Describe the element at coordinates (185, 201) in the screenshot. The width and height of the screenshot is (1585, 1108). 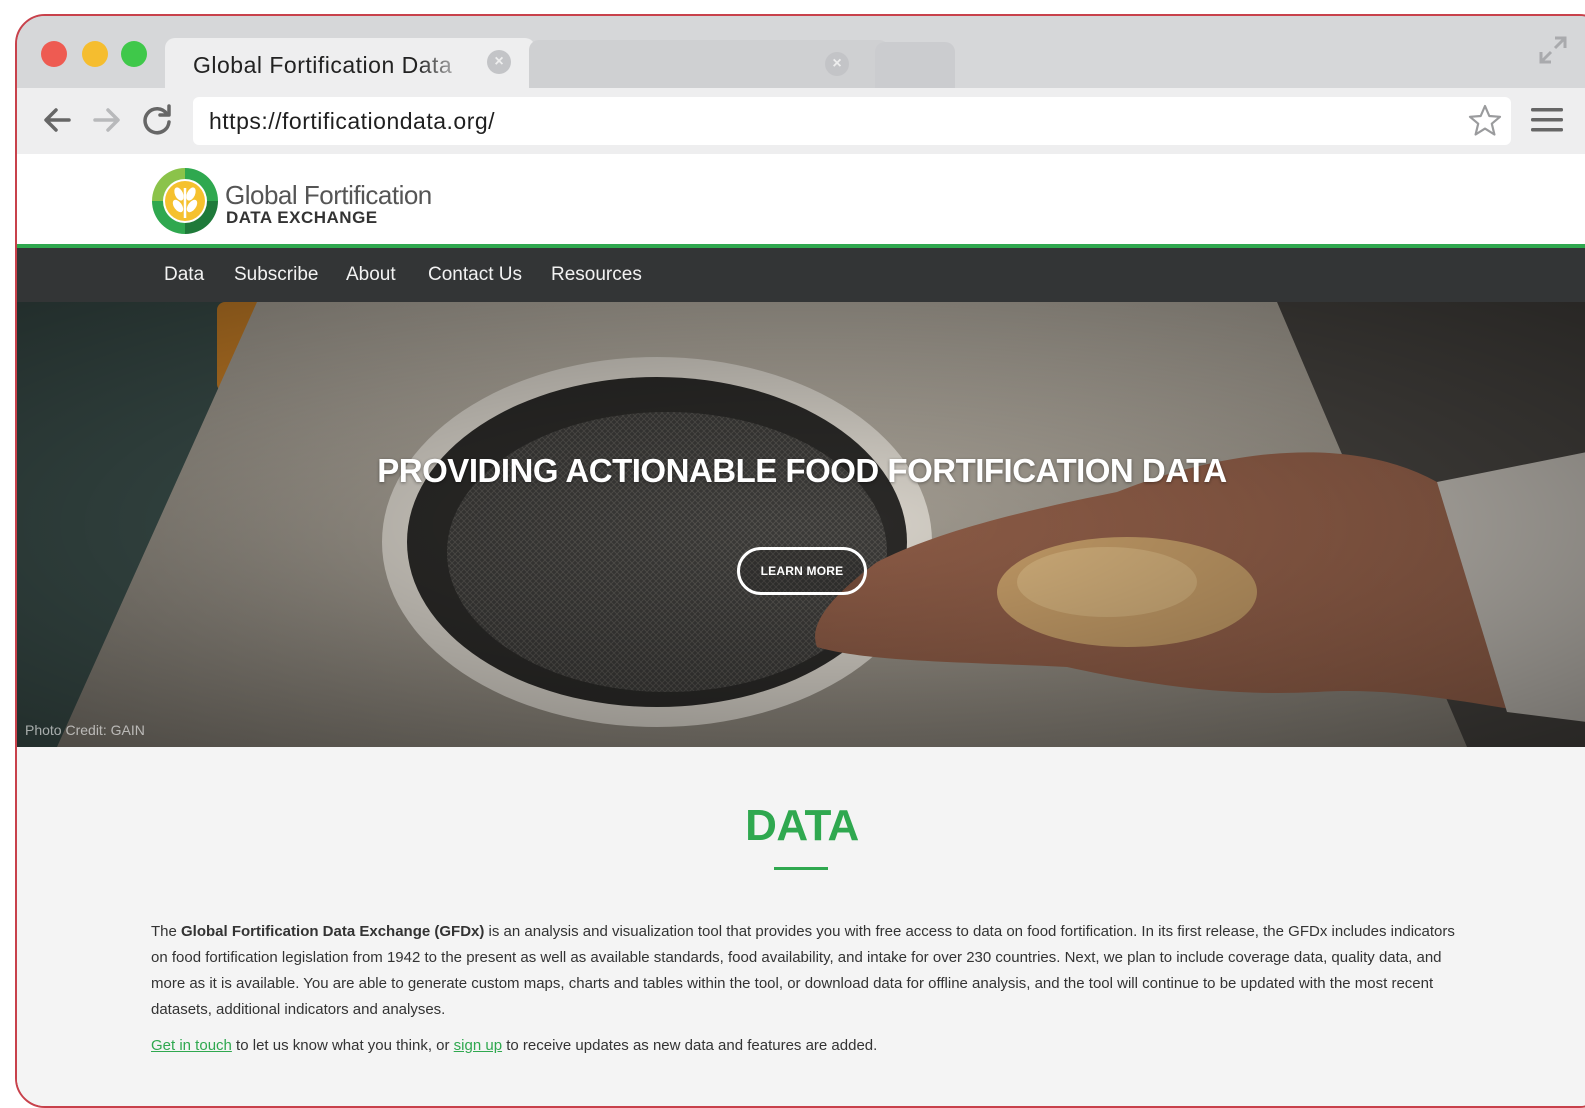
I see `logo-wheat-icon` at that location.